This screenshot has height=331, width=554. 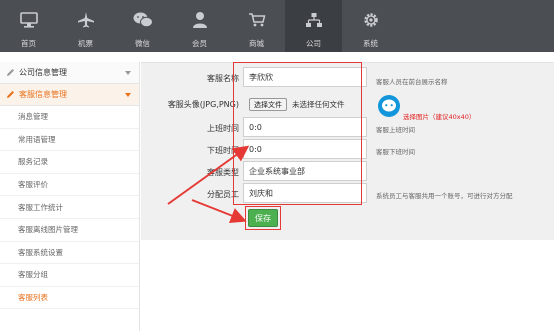 What do you see at coordinates (305, 127) in the screenshot?
I see `start-time-input: 0:0` at bounding box center [305, 127].